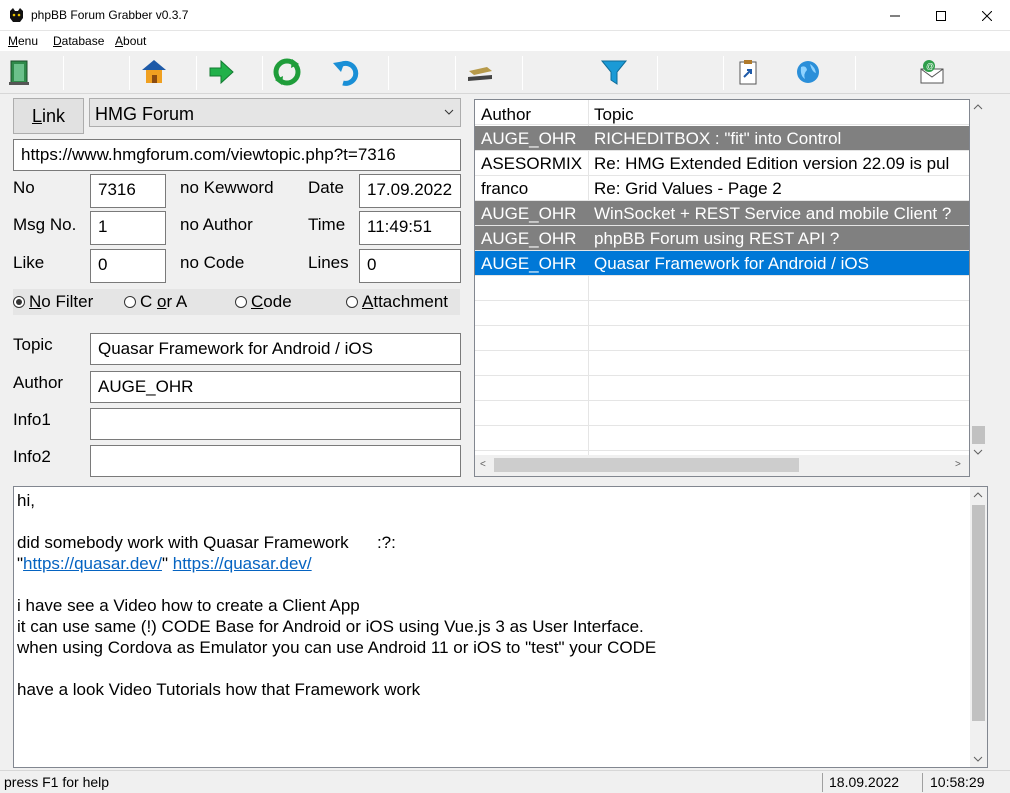  What do you see at coordinates (864, 782) in the screenshot?
I see `status-date: 18.09.2022` at bounding box center [864, 782].